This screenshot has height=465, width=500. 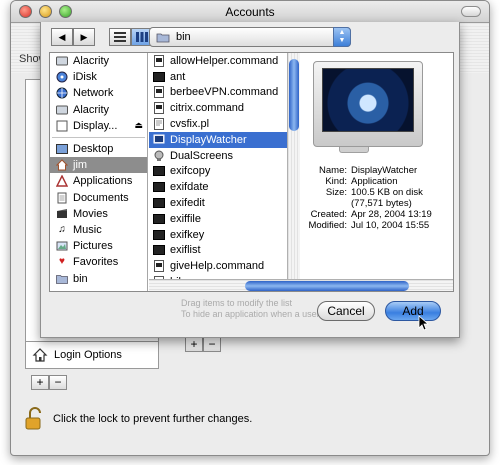 I want to click on desktop-icon, so click(x=62, y=149).